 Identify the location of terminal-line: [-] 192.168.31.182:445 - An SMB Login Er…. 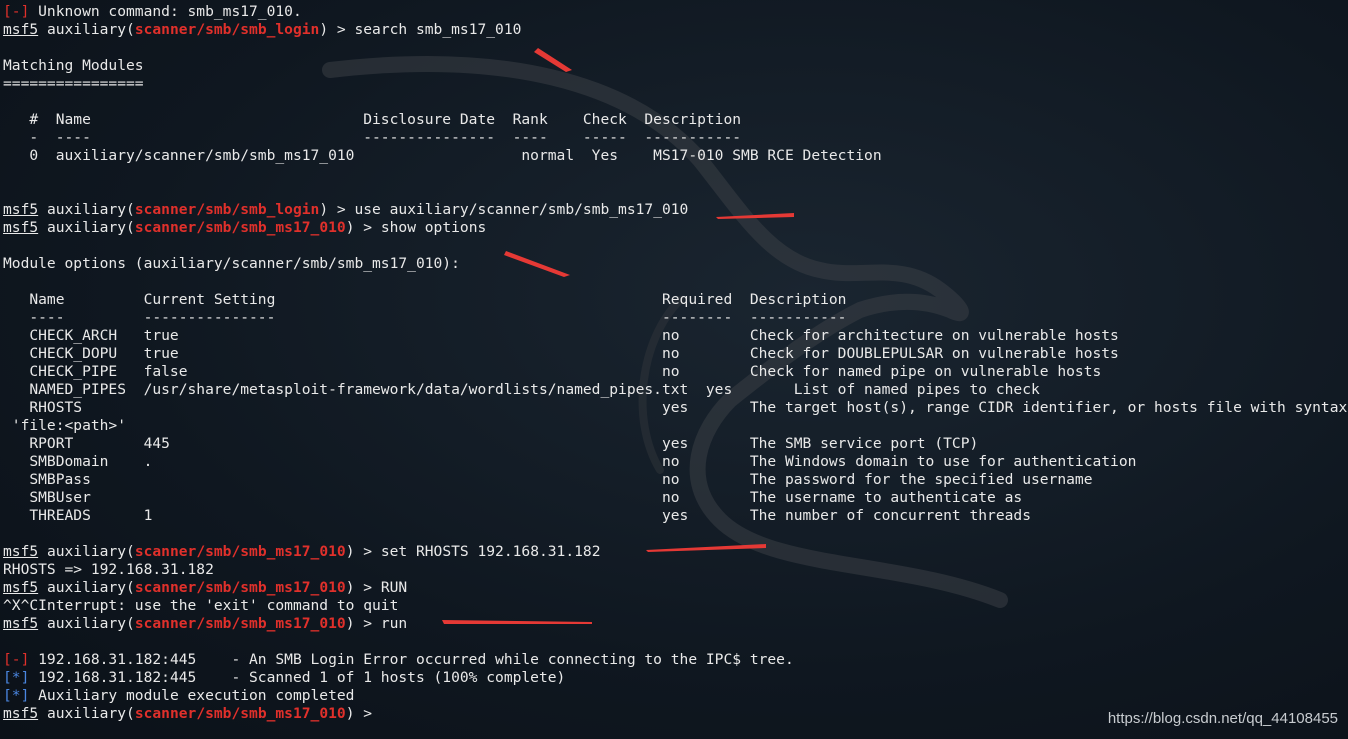
(675, 660).